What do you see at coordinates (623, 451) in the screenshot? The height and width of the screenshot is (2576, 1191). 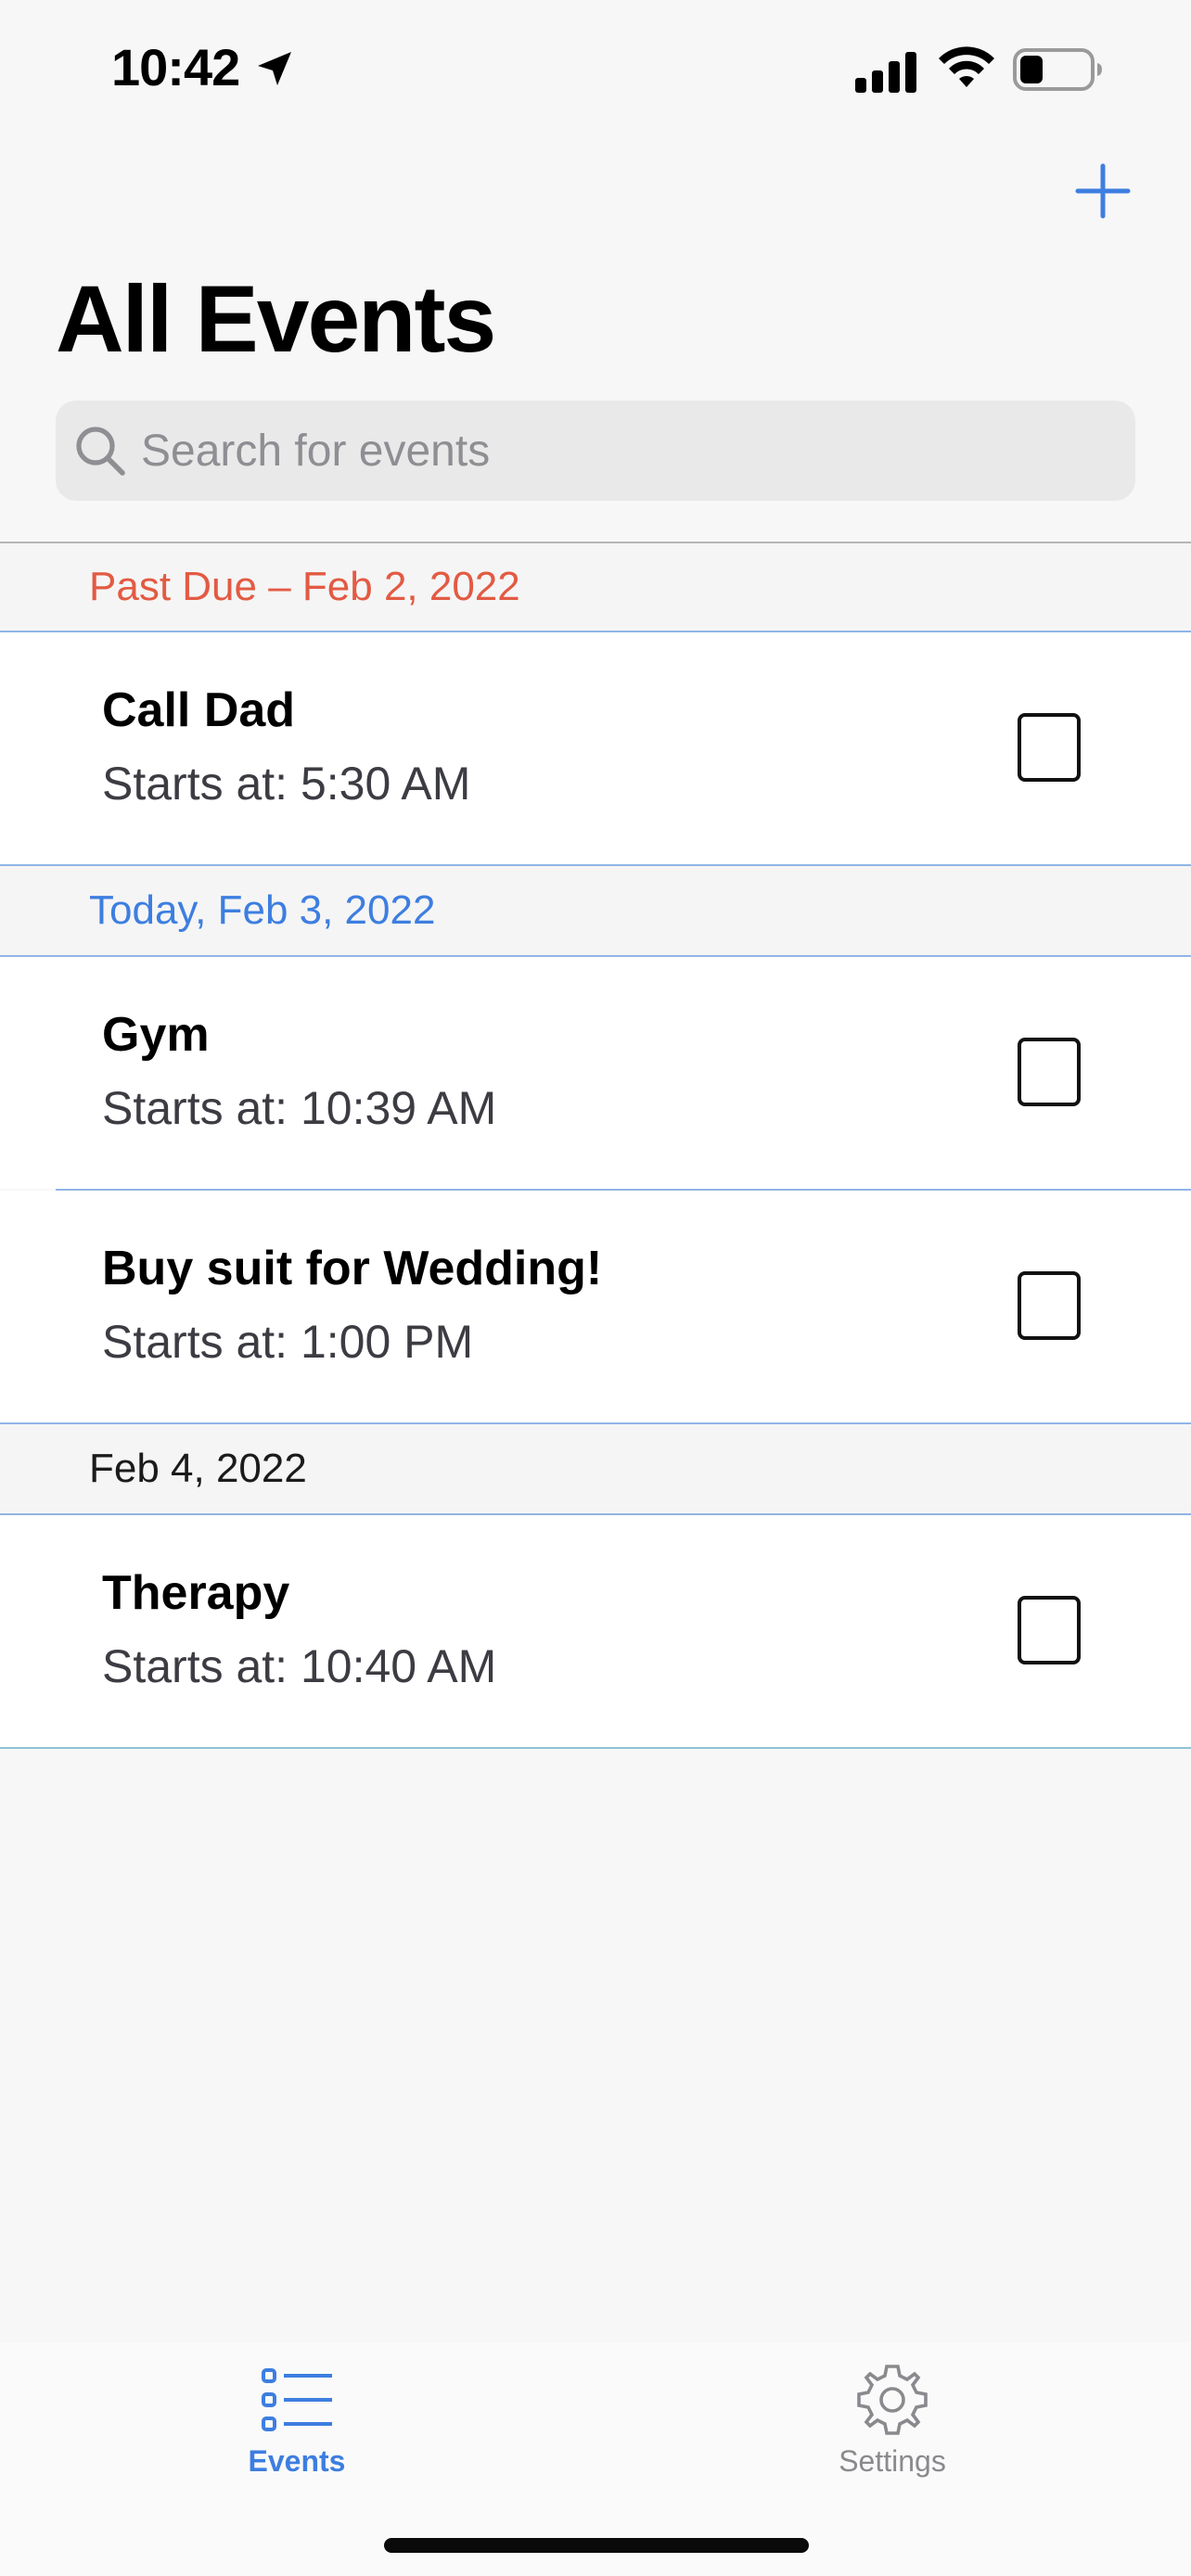 I see `search-input` at bounding box center [623, 451].